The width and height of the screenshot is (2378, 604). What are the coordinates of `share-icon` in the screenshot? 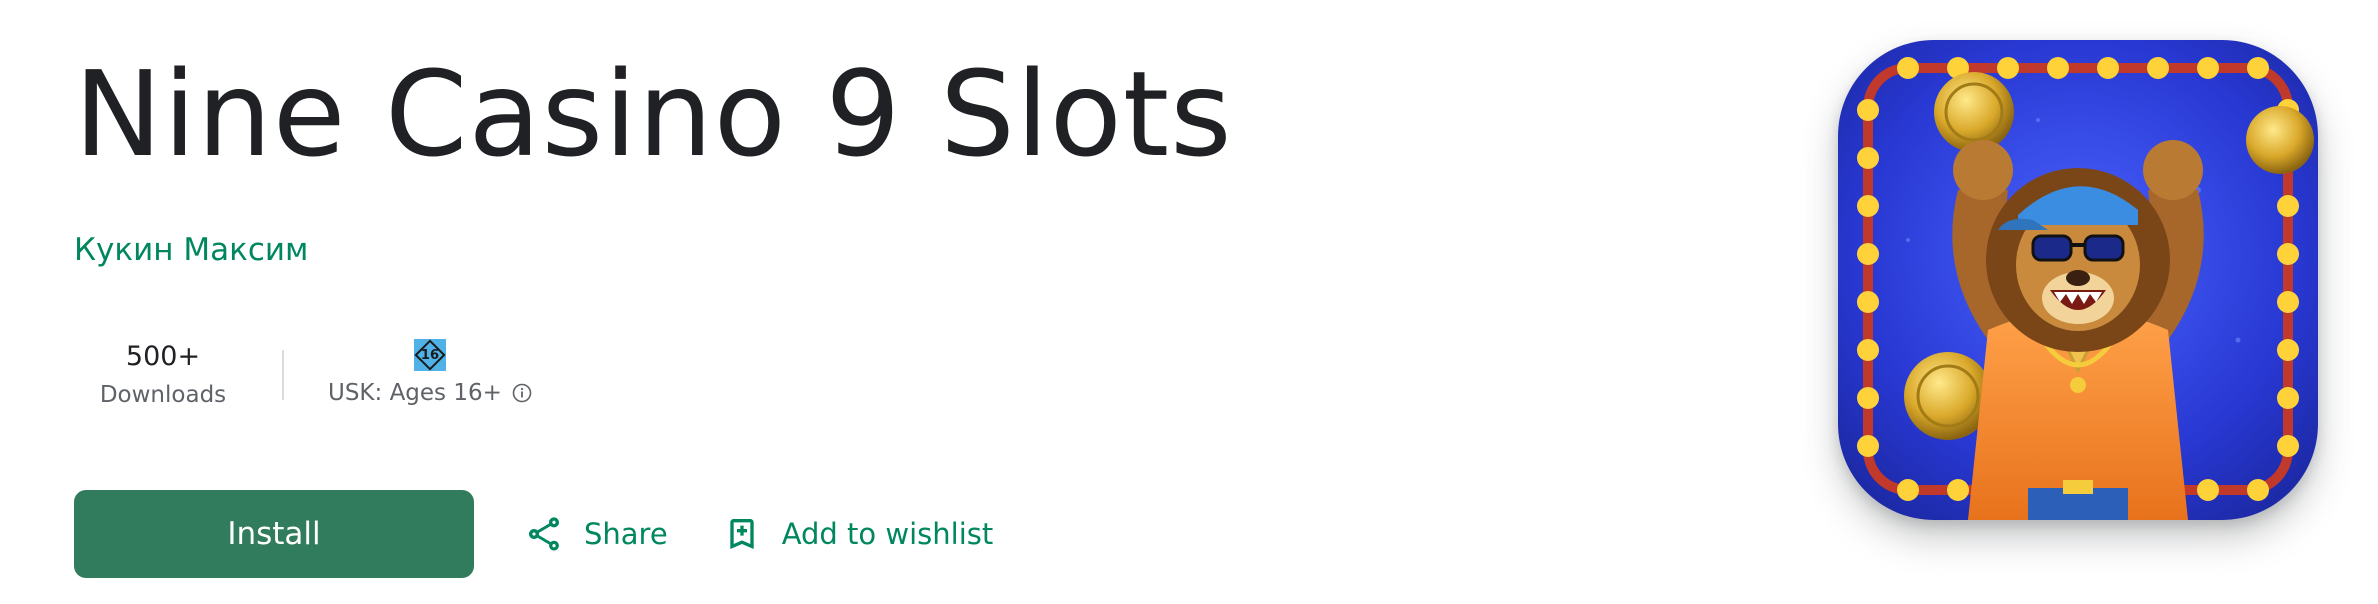 It's located at (544, 534).